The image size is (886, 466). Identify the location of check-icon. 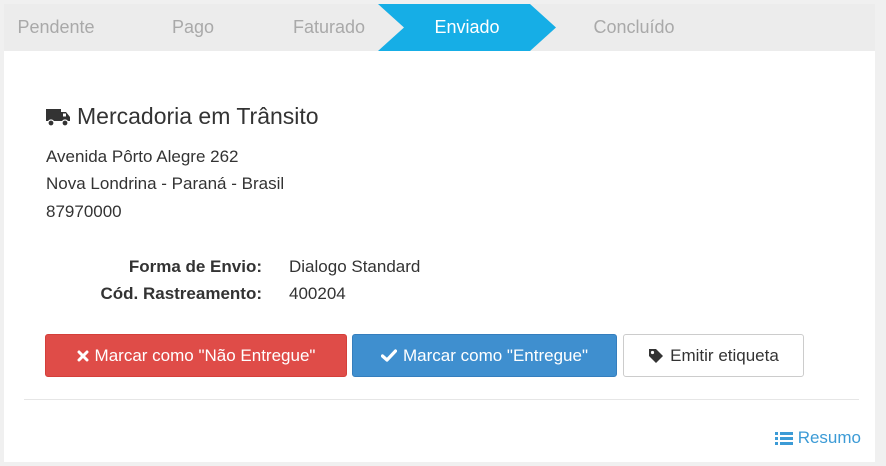
(389, 355).